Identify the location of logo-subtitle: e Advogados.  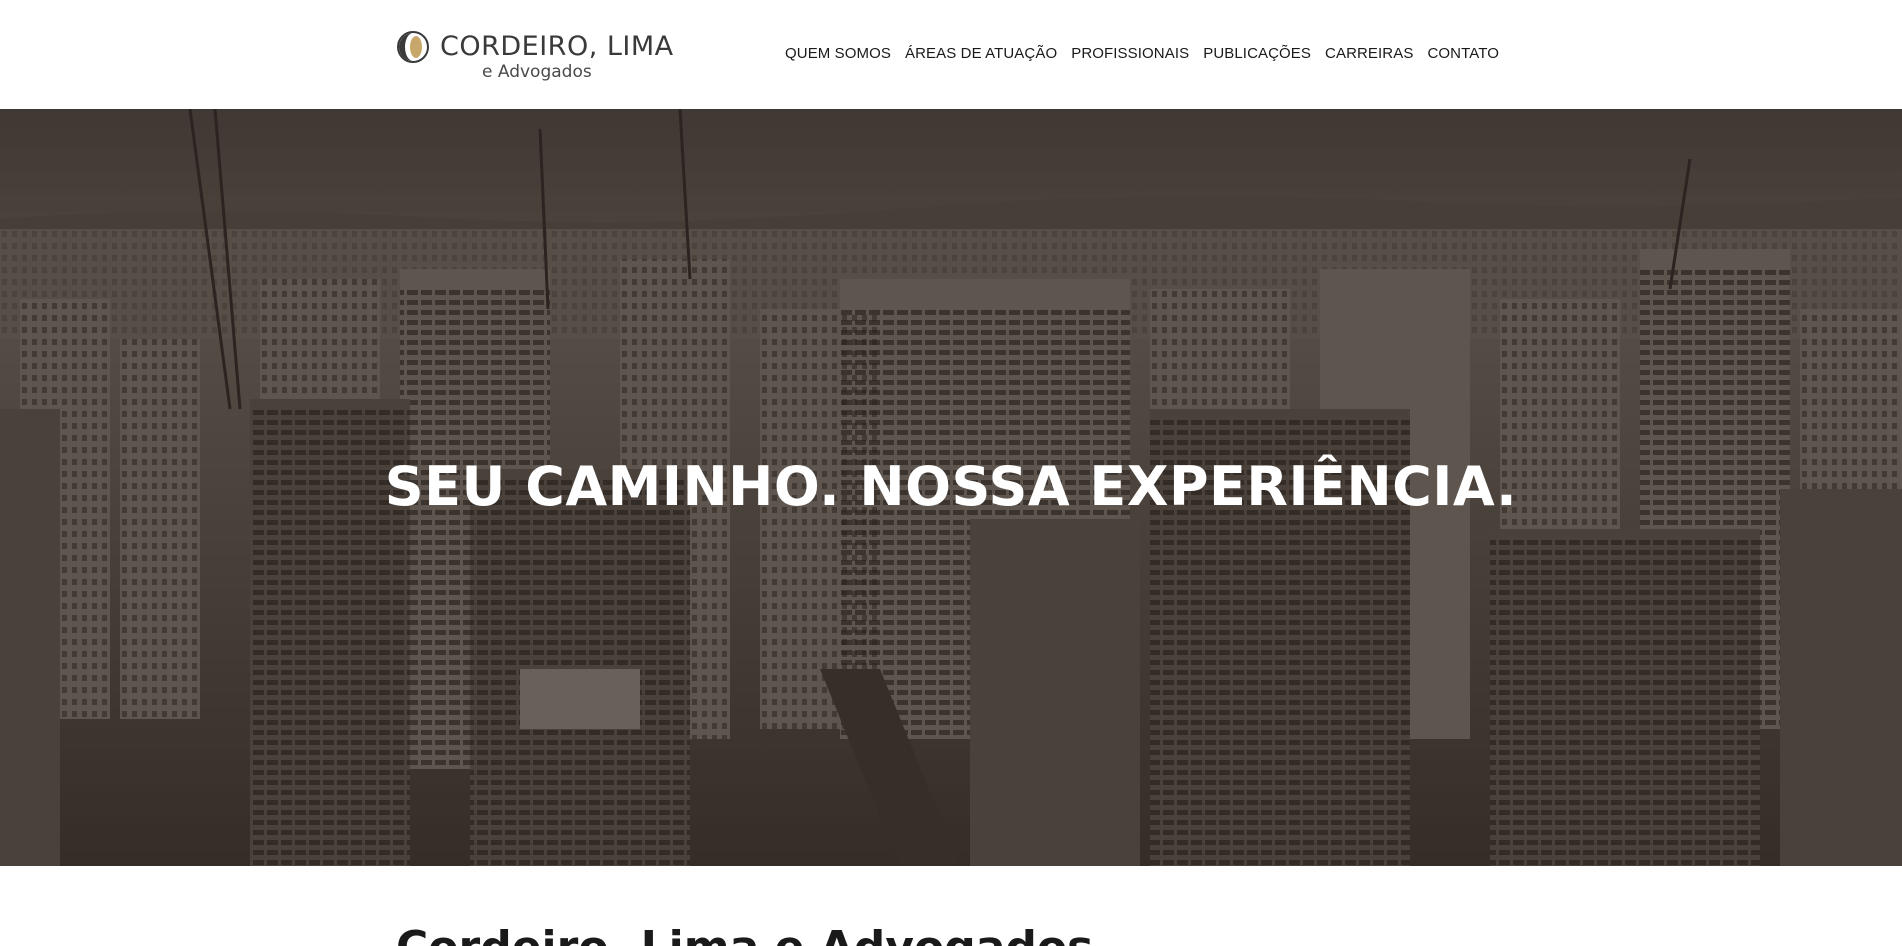
(537, 72).